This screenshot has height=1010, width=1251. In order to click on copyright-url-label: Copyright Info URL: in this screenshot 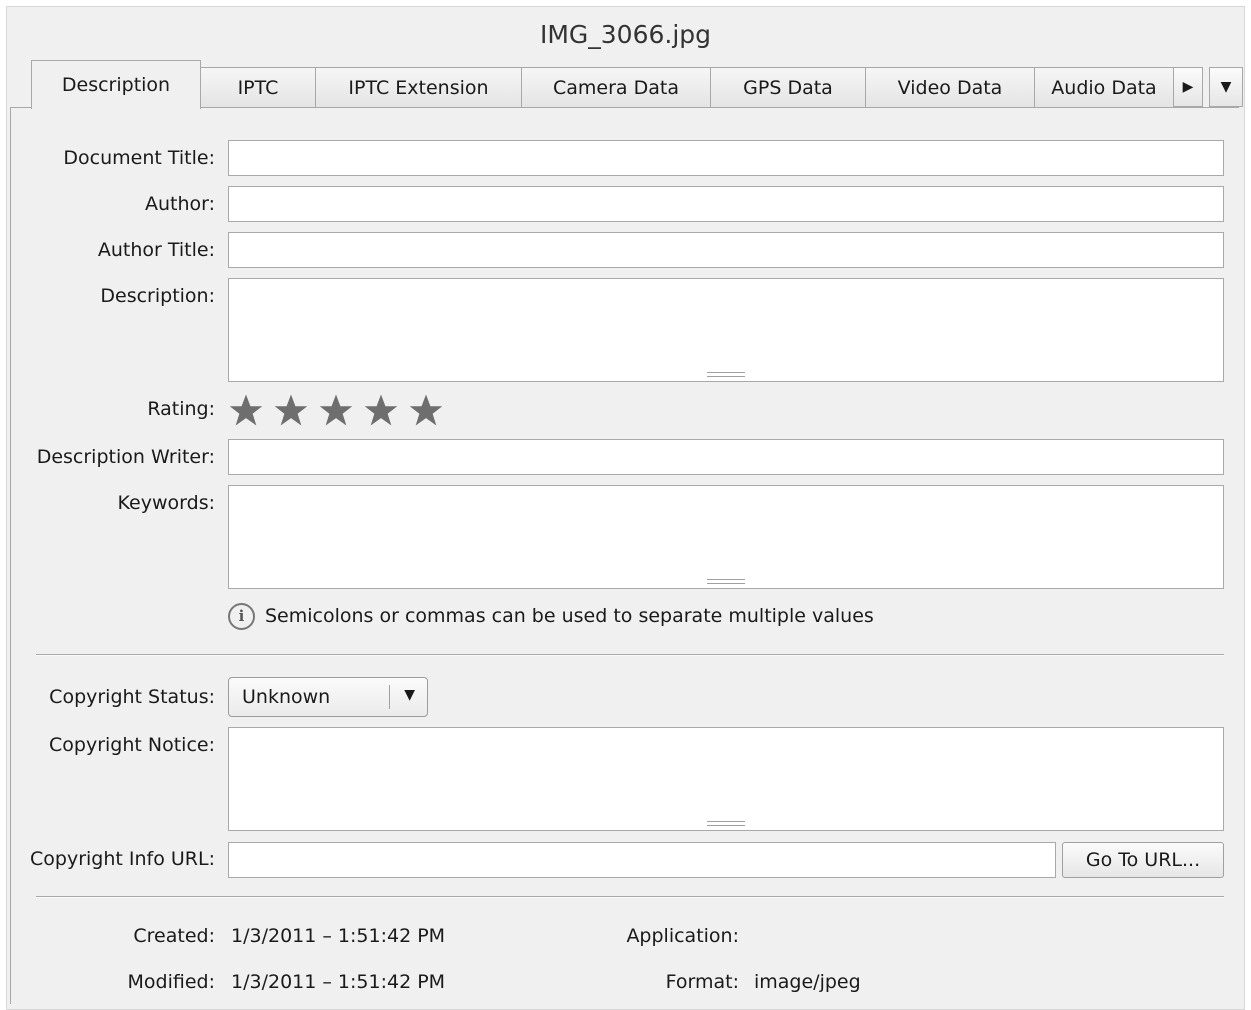, I will do `click(122, 859)`.